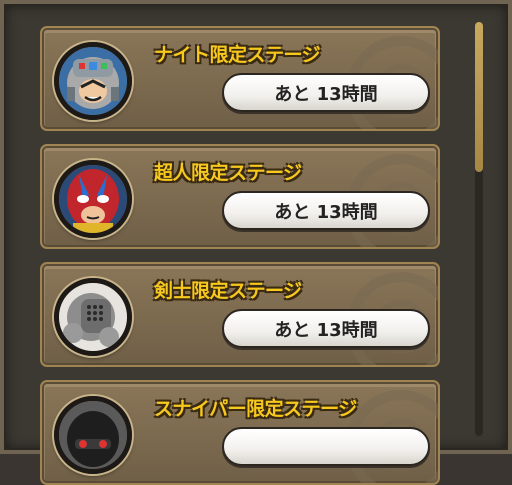 The height and width of the screenshot is (485, 512). Describe the element at coordinates (228, 173) in the screenshot. I see `stage-title: 超人限定ステージ` at that location.